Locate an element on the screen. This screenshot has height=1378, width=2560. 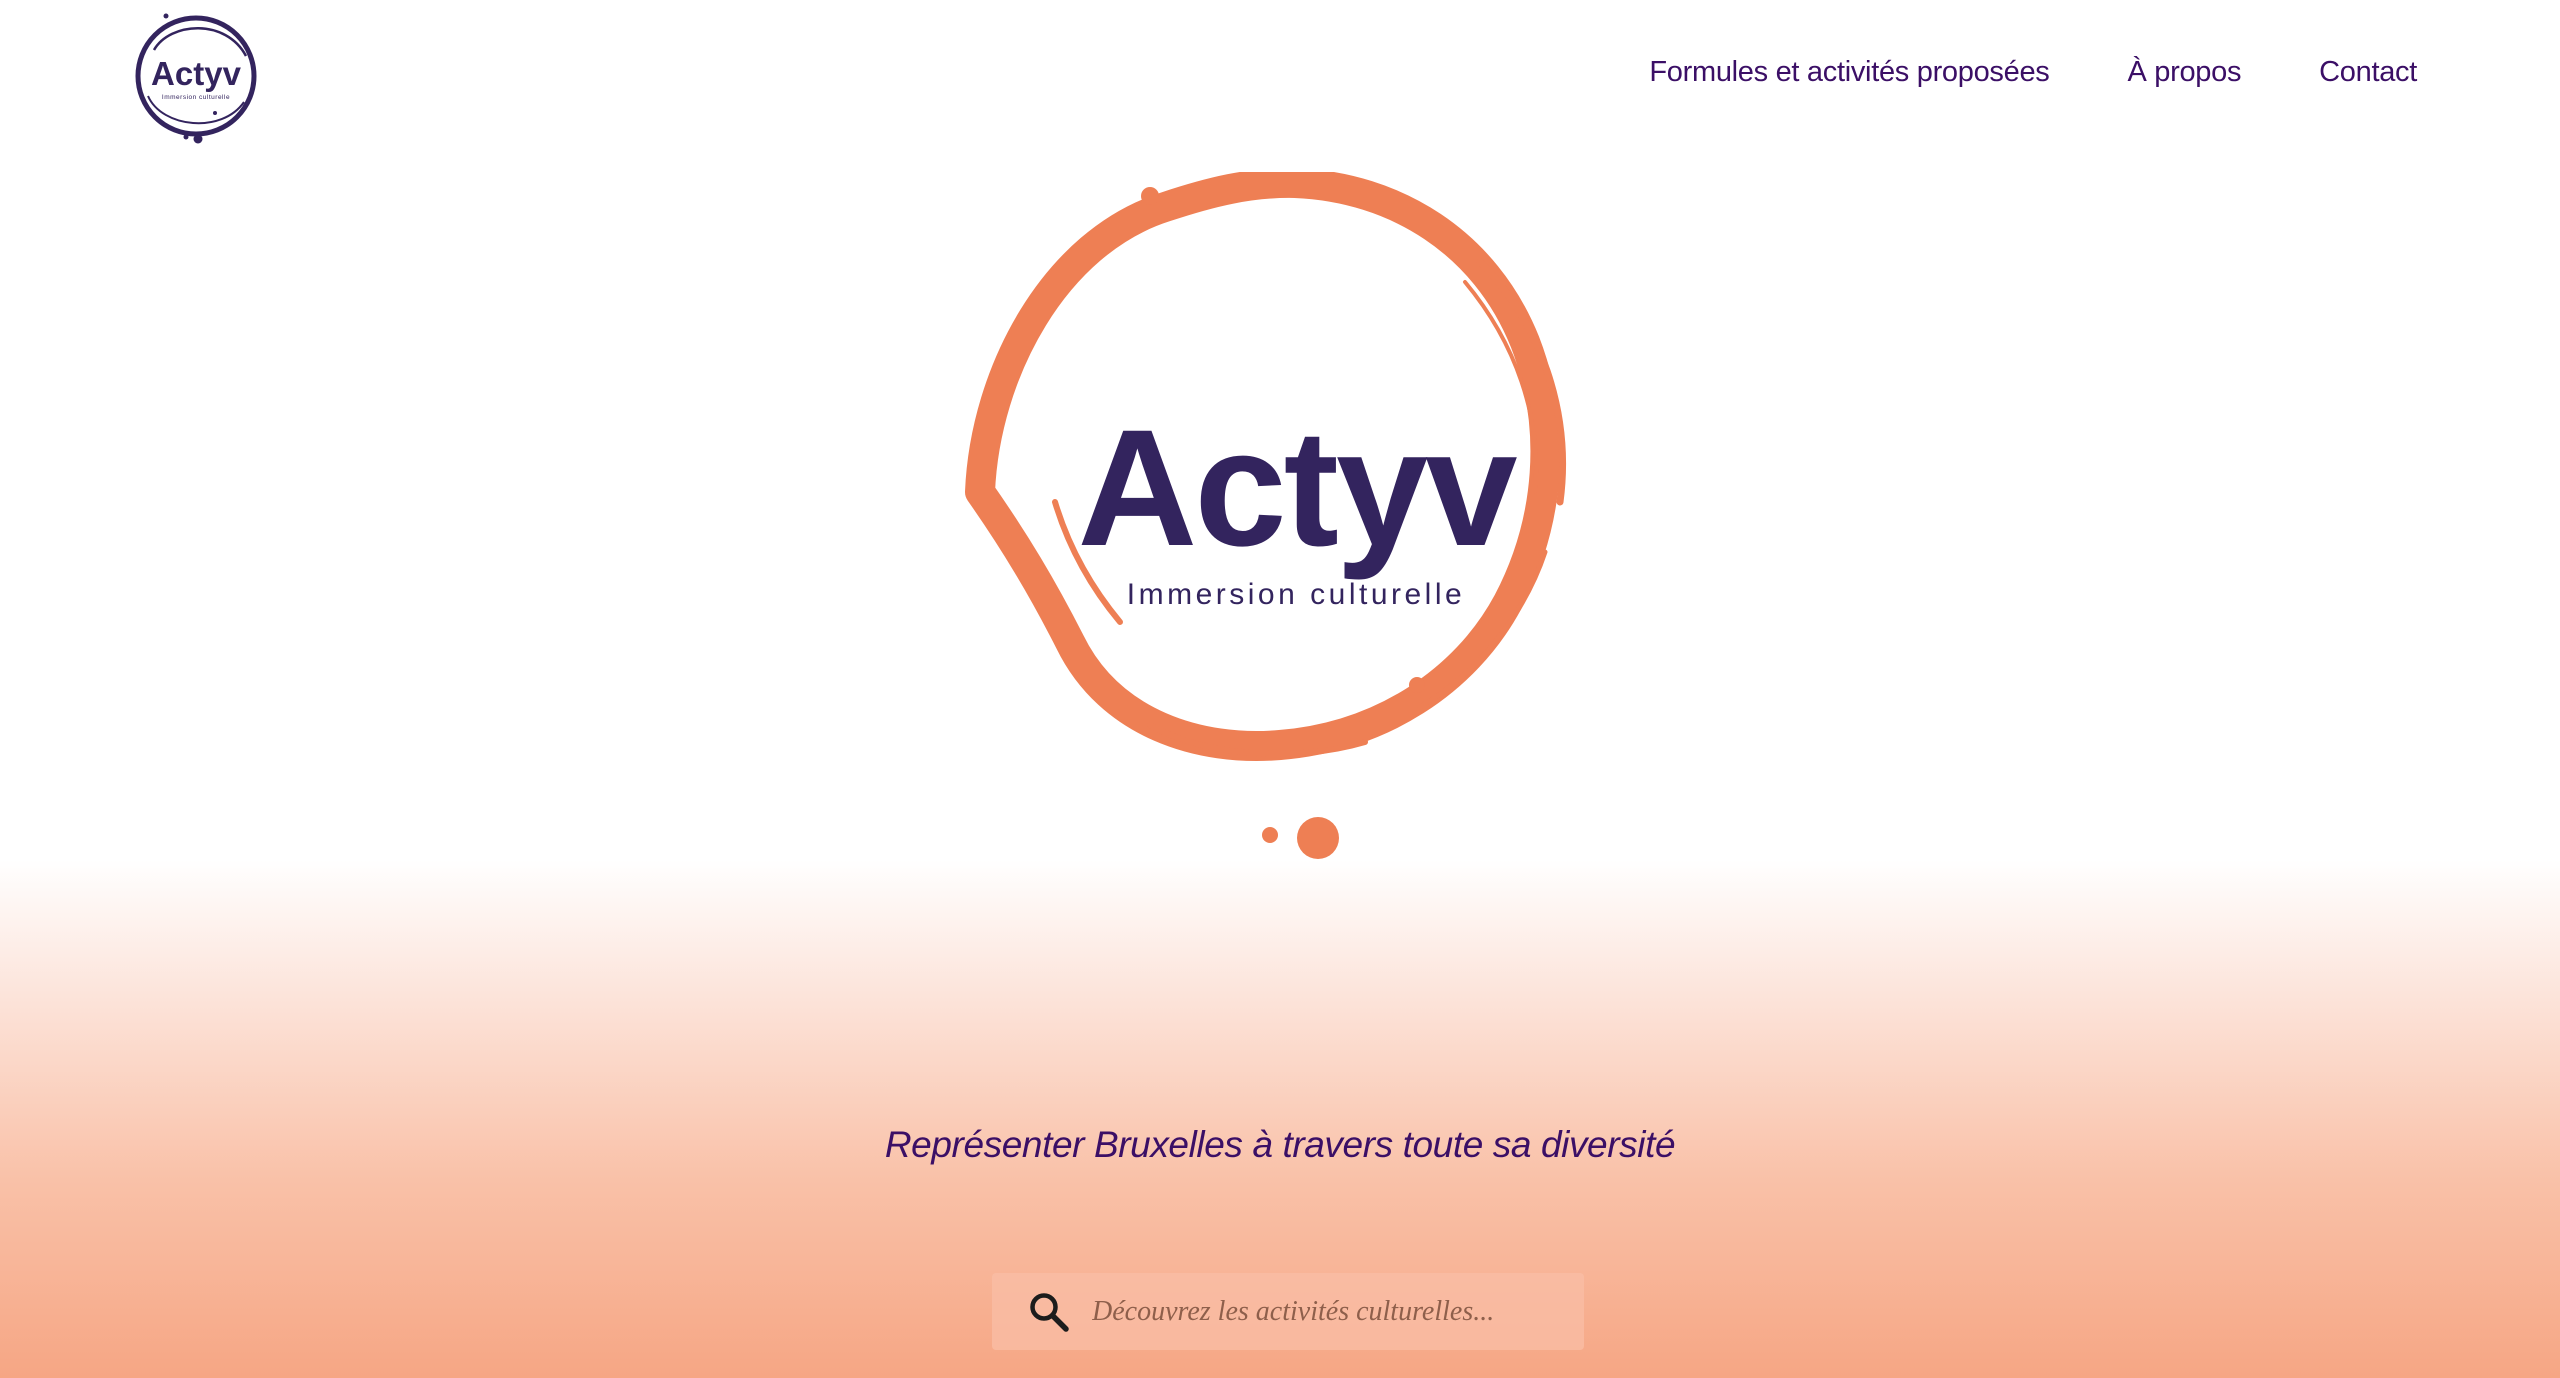
search-input is located at coordinates (1327, 1311).